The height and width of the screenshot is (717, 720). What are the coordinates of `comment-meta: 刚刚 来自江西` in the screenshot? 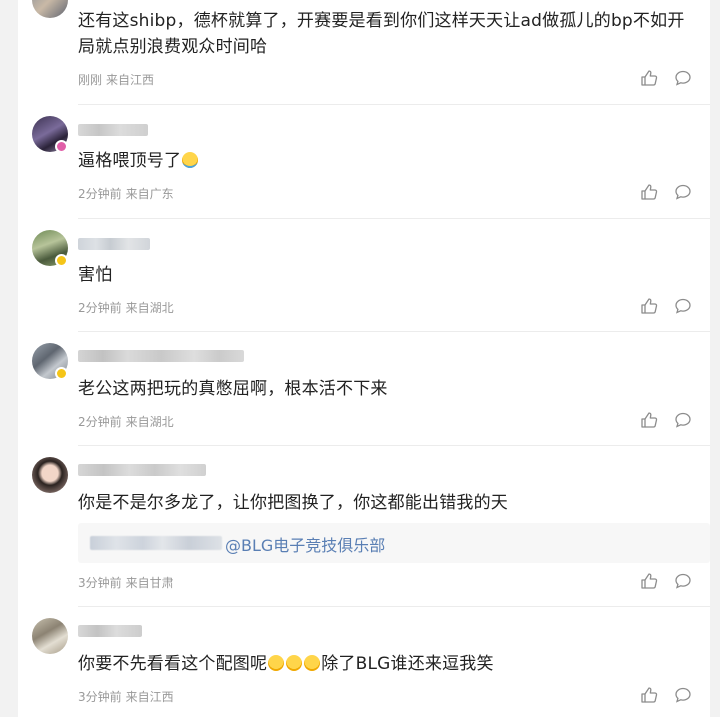 It's located at (116, 79).